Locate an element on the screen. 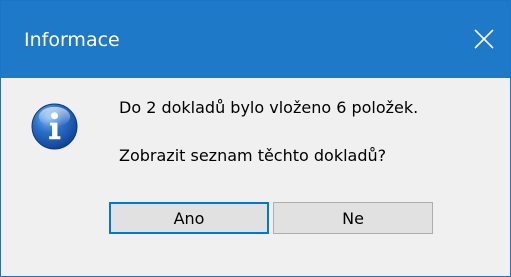 The width and height of the screenshot is (511, 277). message-line-1: Do 2 dokladů bylo vloženo 6 položek. is located at coordinates (269, 107).